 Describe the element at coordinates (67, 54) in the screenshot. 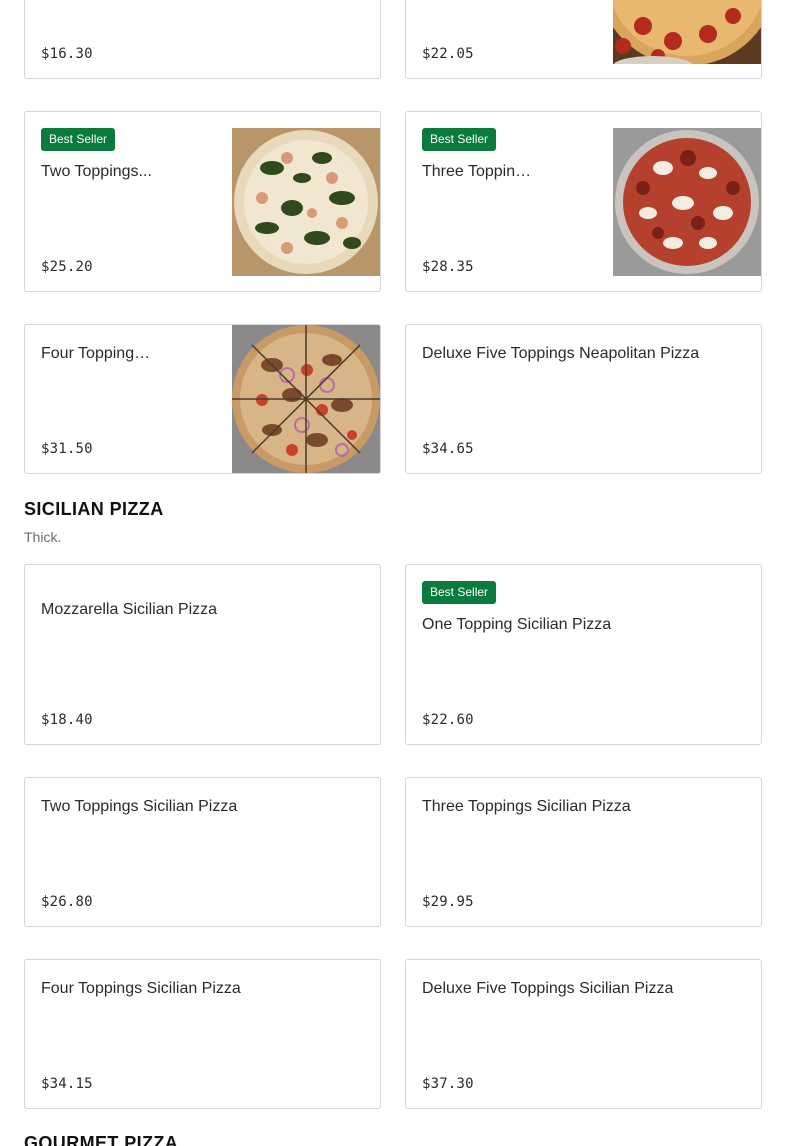

I see `item-price: $16.30` at that location.